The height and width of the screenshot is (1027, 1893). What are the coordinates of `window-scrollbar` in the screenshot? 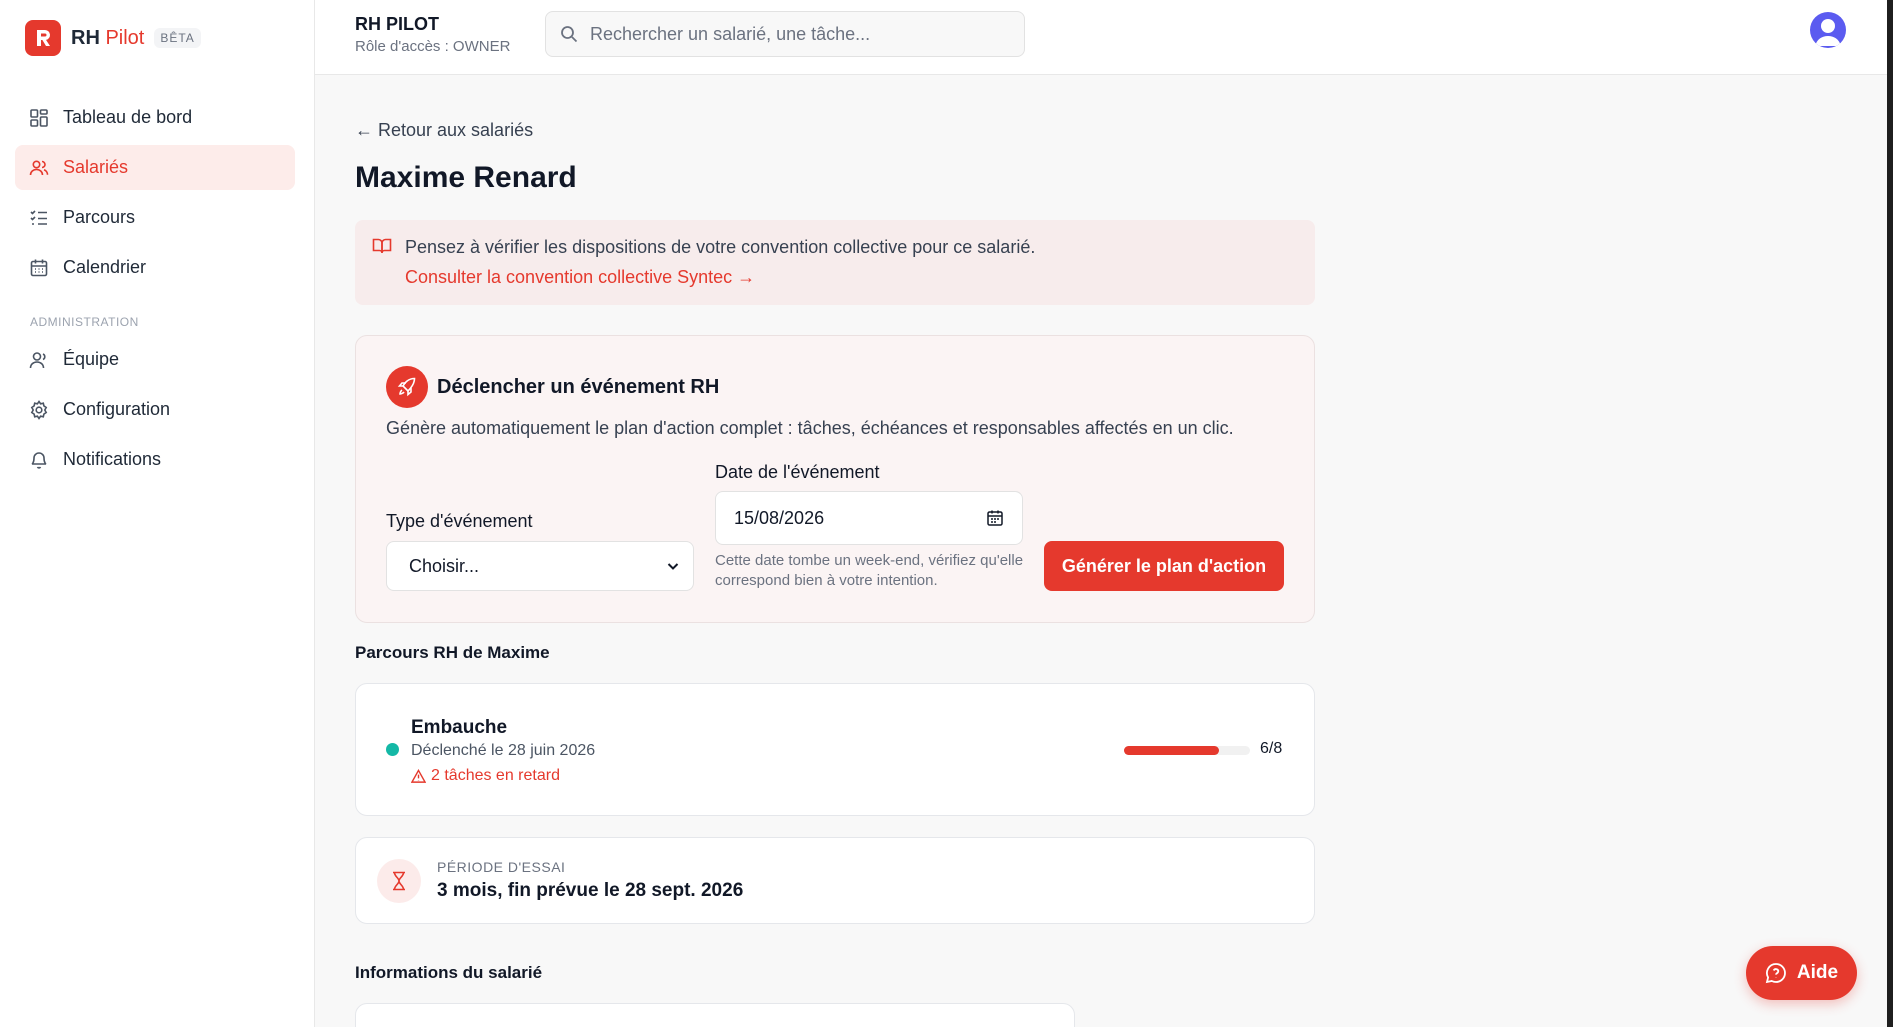 It's located at (1890, 513).